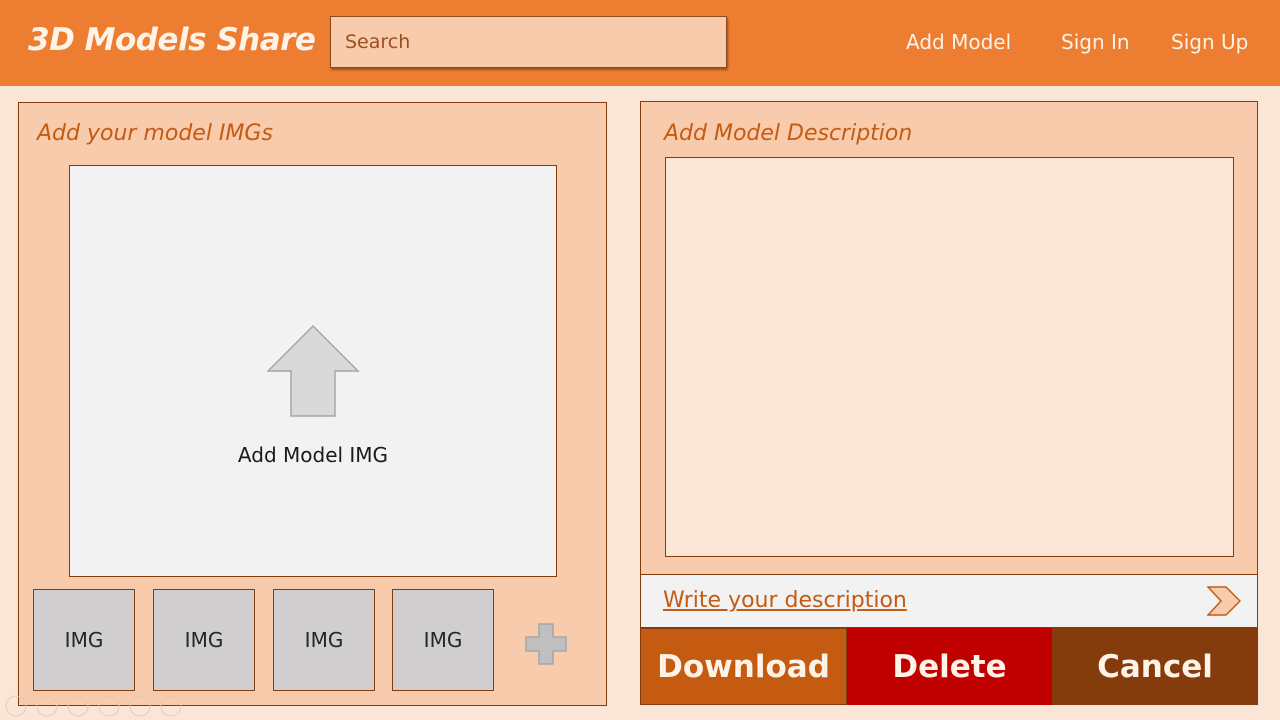 This screenshot has height=720, width=1280. I want to click on nav-sign-in: Sign In, so click(1095, 42).